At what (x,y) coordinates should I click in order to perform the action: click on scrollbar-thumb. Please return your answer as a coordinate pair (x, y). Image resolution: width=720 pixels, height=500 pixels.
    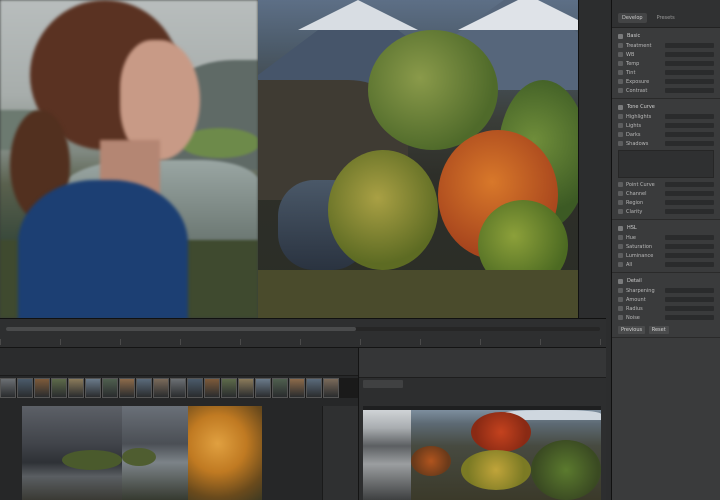
    Looking at the image, I should click on (181, 329).